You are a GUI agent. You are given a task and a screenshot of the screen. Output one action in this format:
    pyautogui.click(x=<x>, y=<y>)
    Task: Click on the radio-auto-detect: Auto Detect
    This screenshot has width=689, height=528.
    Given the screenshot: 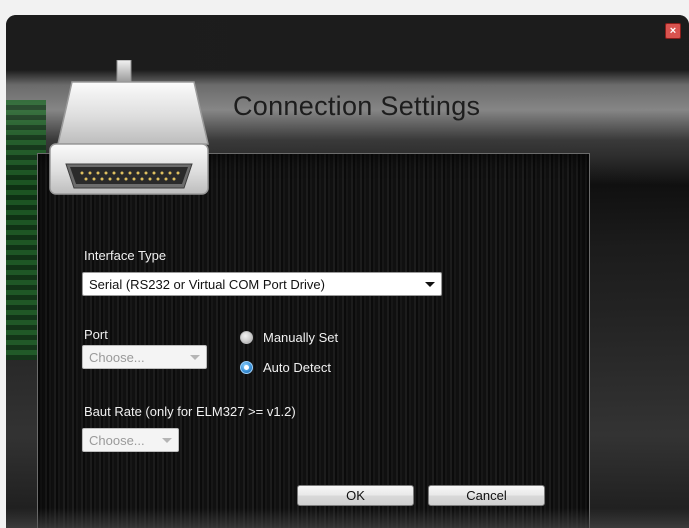 What is the action you would take?
    pyautogui.click(x=285, y=367)
    